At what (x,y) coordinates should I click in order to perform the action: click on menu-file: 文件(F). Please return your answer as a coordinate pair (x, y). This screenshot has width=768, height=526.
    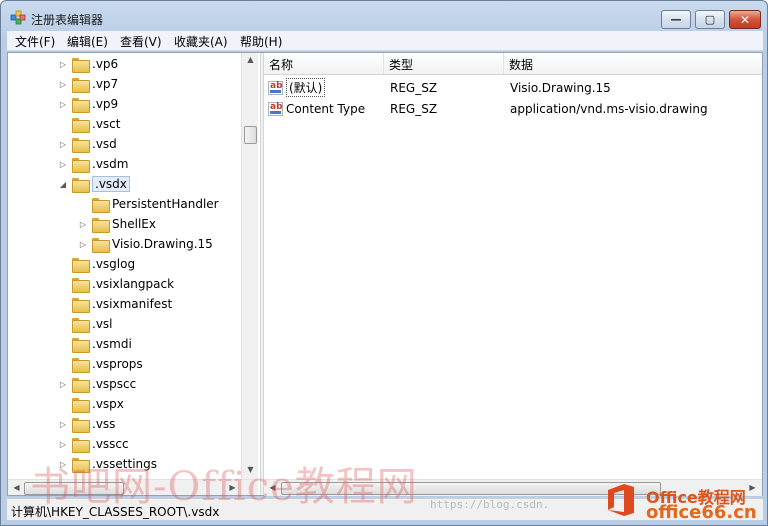
    Looking at the image, I should click on (35, 41).